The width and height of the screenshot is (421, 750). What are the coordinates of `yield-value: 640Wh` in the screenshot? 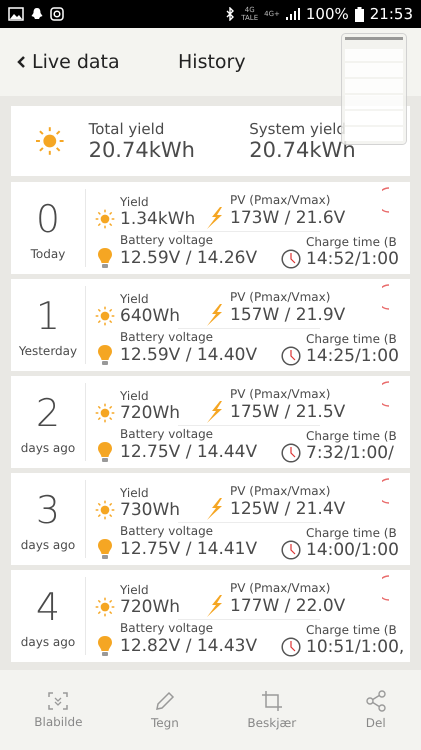 It's located at (150, 316).